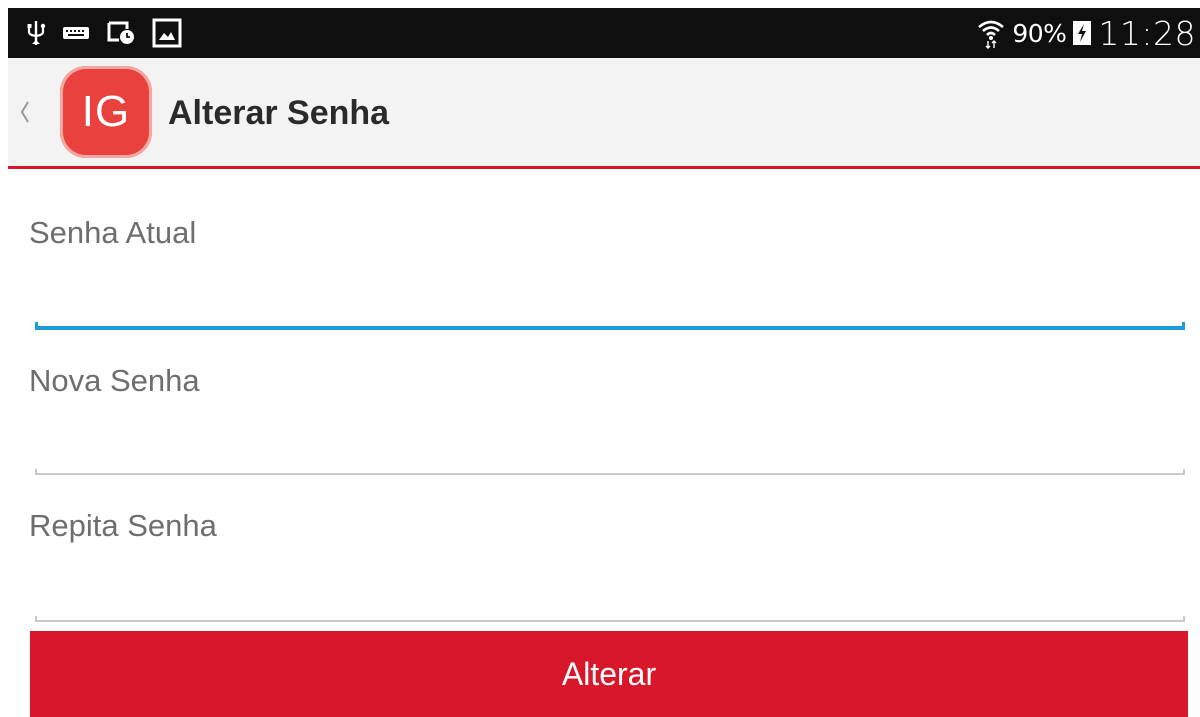 Image resolution: width=1200 pixels, height=717 pixels. What do you see at coordinates (1039, 33) in the screenshot?
I see `battery-percent: 90%` at bounding box center [1039, 33].